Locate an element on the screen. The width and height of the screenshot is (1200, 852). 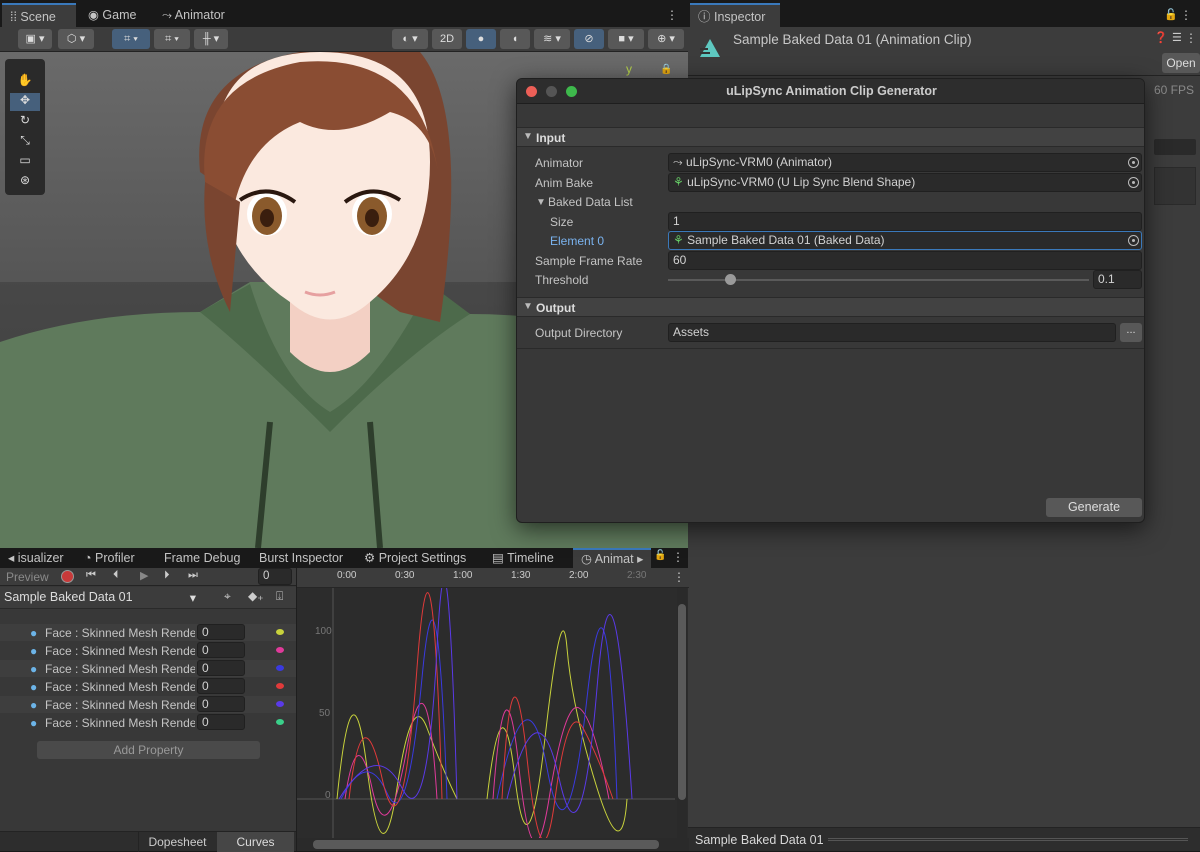
frame-field: 0 is located at coordinates (275, 576).